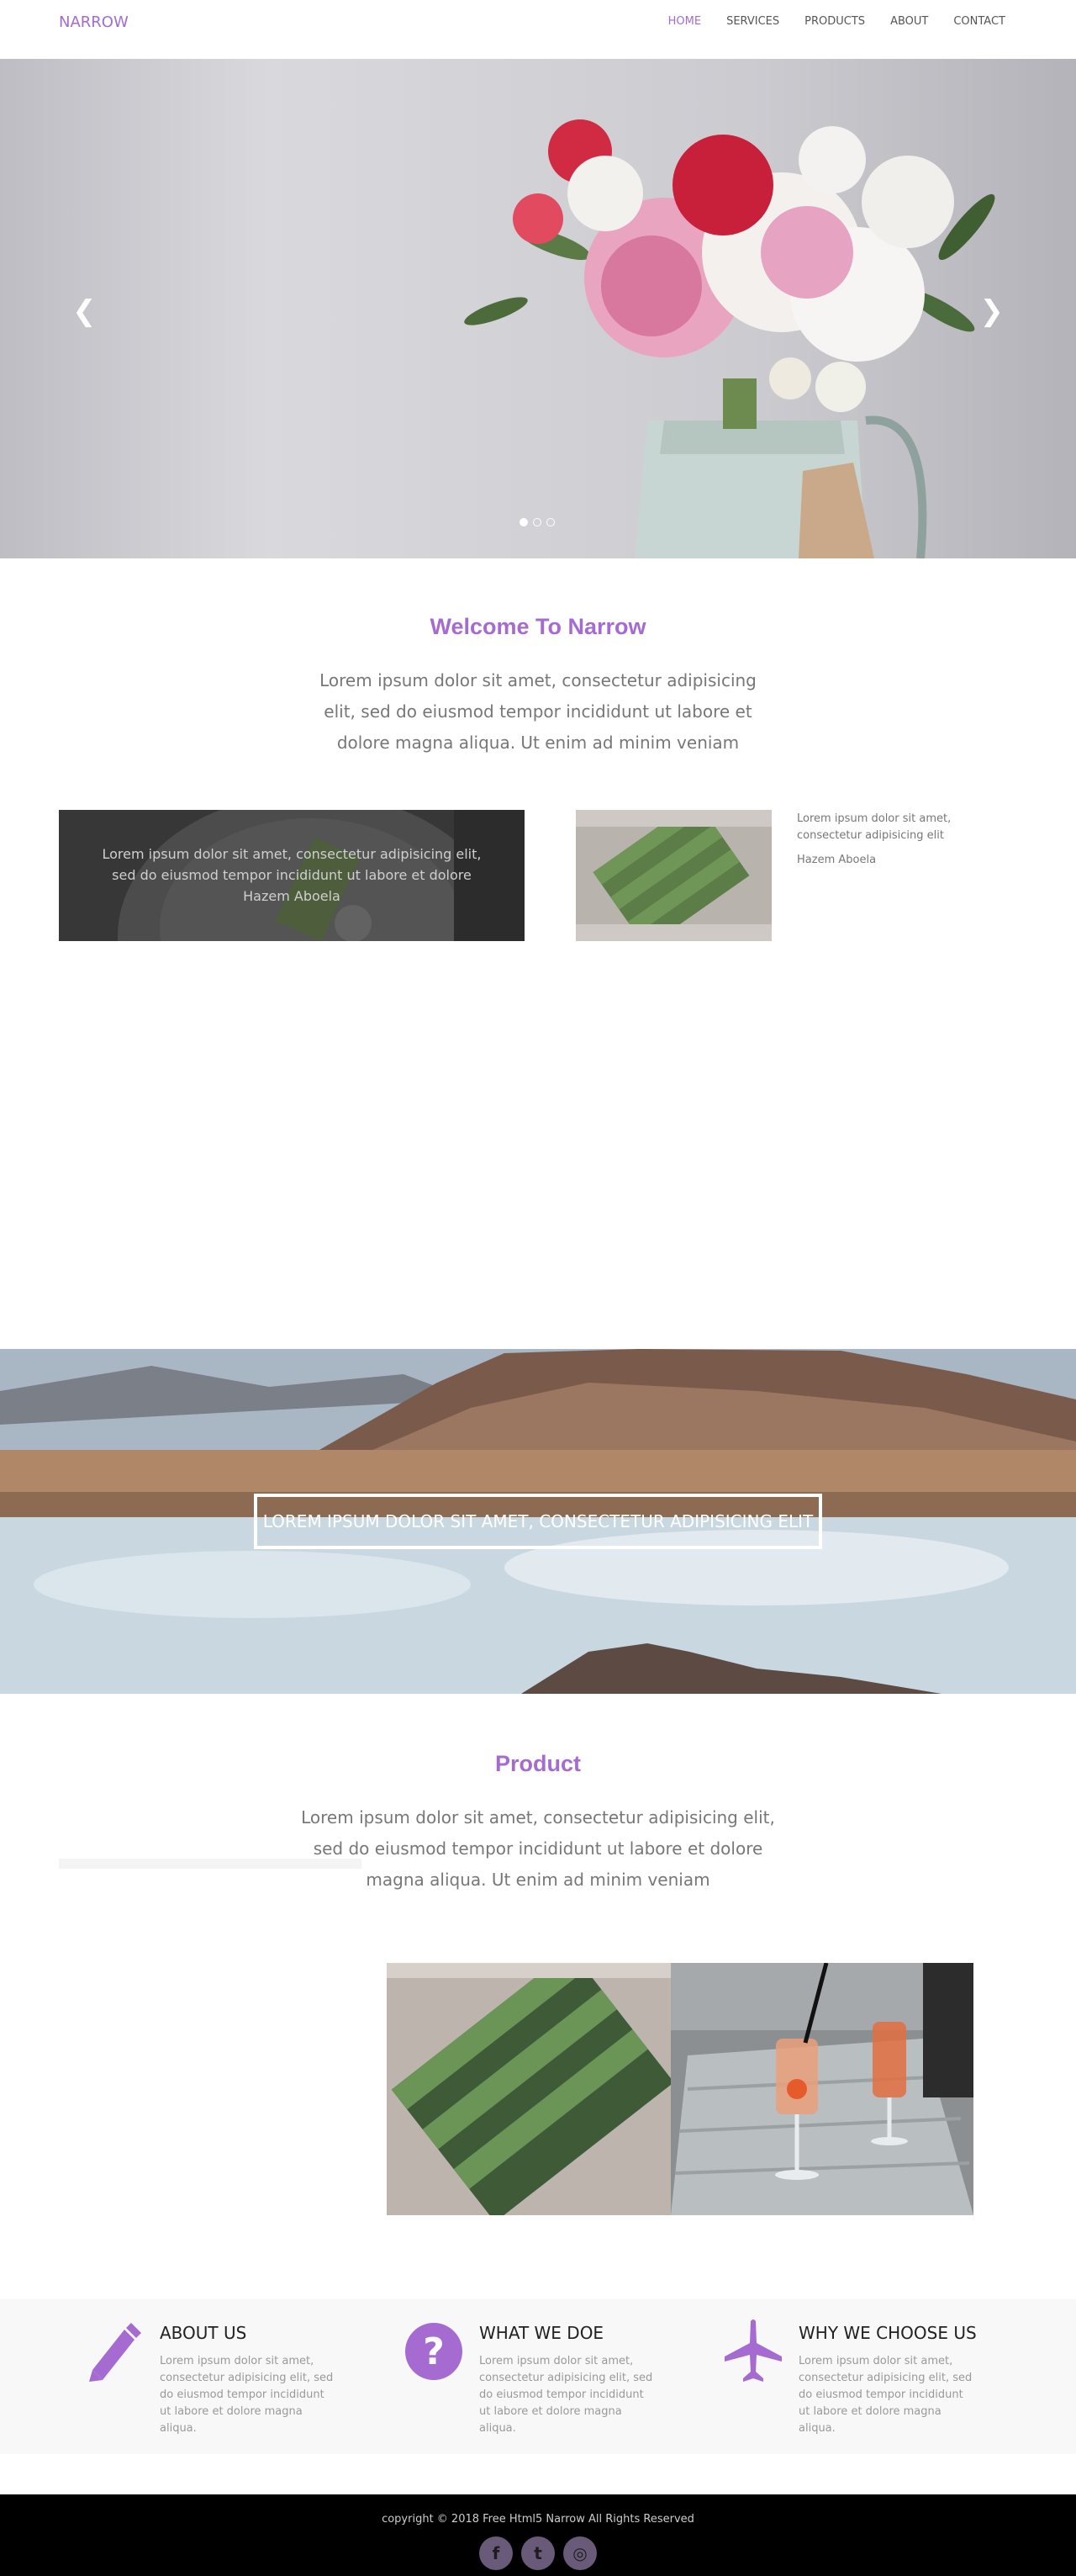 This screenshot has height=2576, width=1076. I want to click on main-nav: HOME SERVICES PRODUCTS ABOUT CONTACT, so click(836, 21).